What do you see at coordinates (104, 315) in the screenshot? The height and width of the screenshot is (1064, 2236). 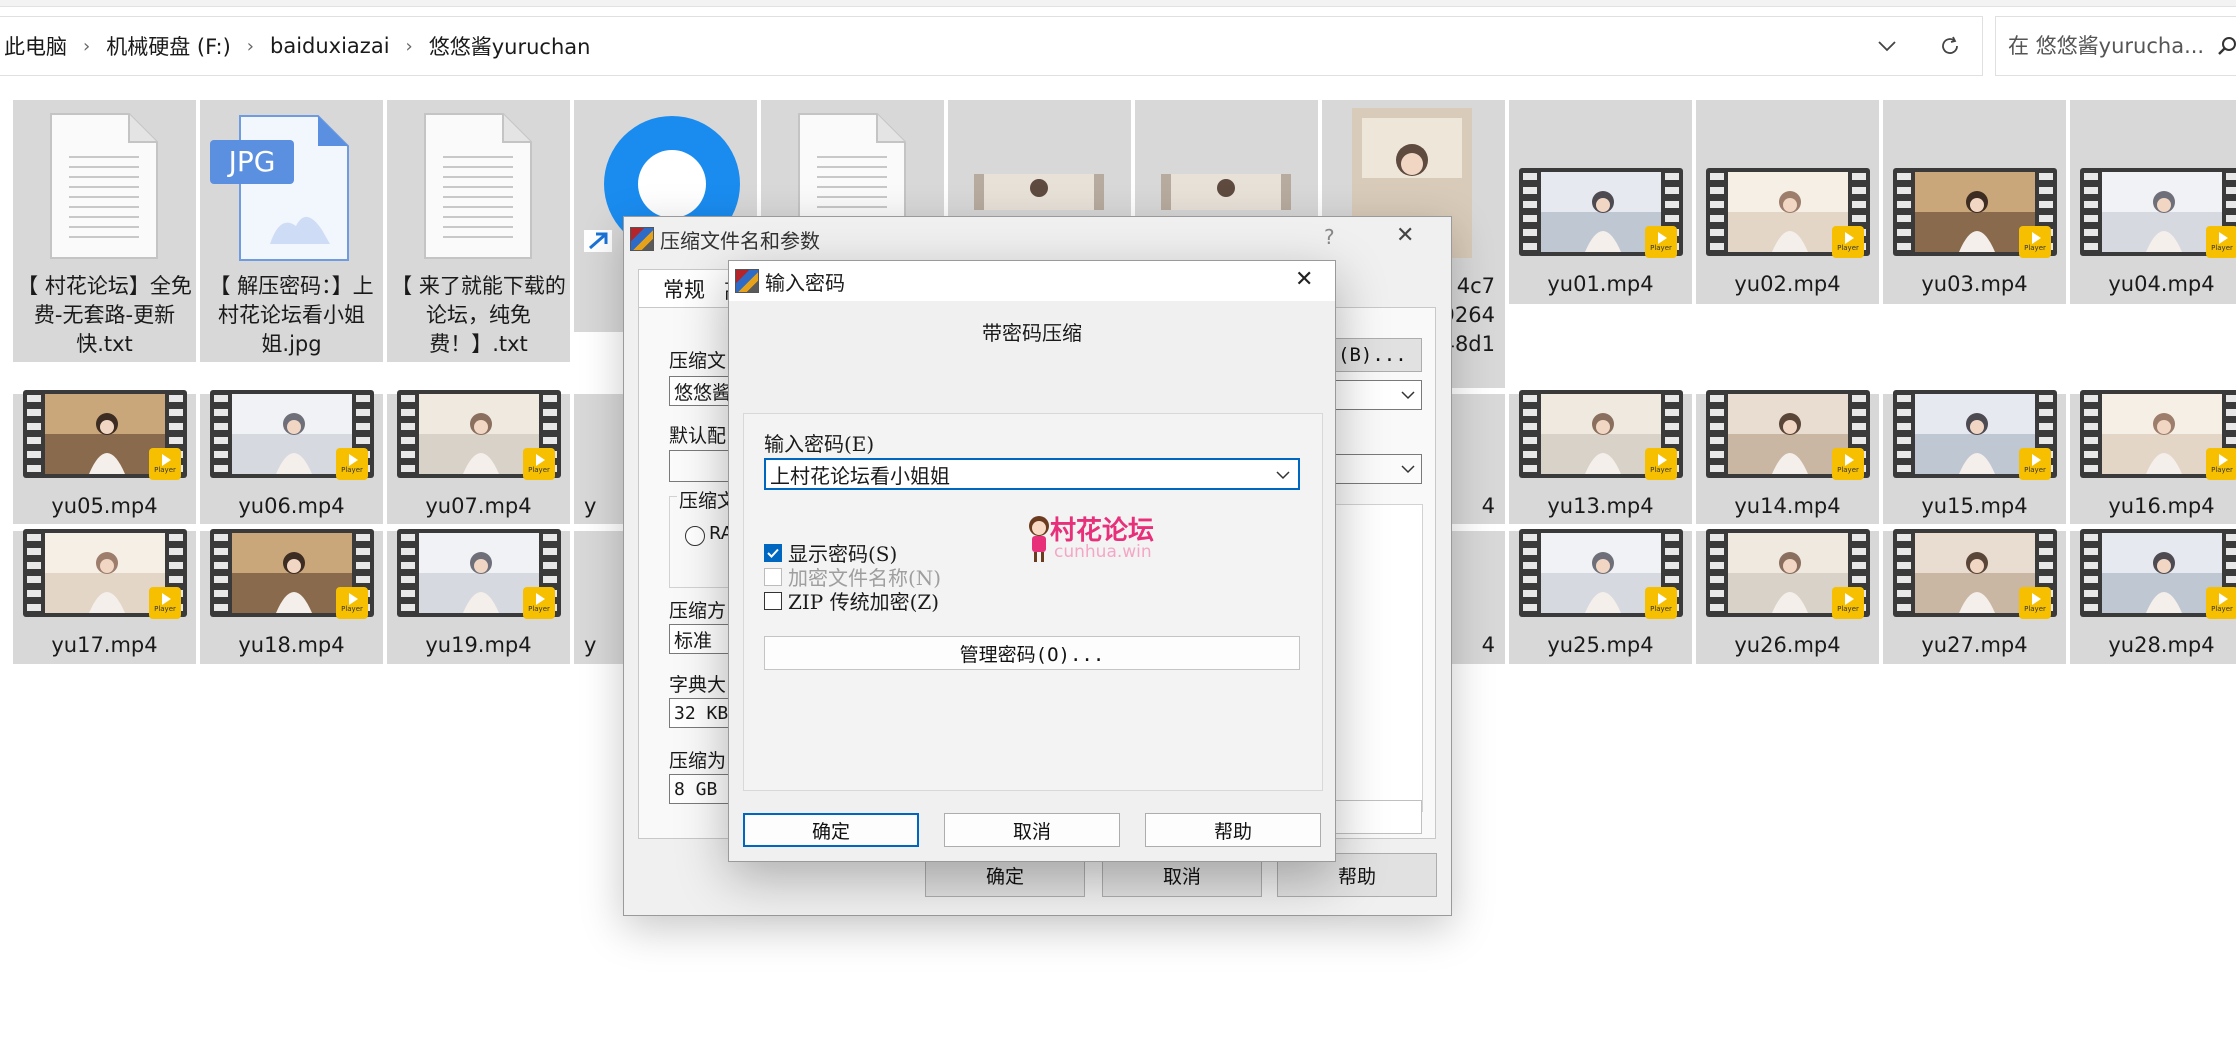 I see `file-name: 【 村花论坛】全免费-无套路-更新快.txt` at bounding box center [104, 315].